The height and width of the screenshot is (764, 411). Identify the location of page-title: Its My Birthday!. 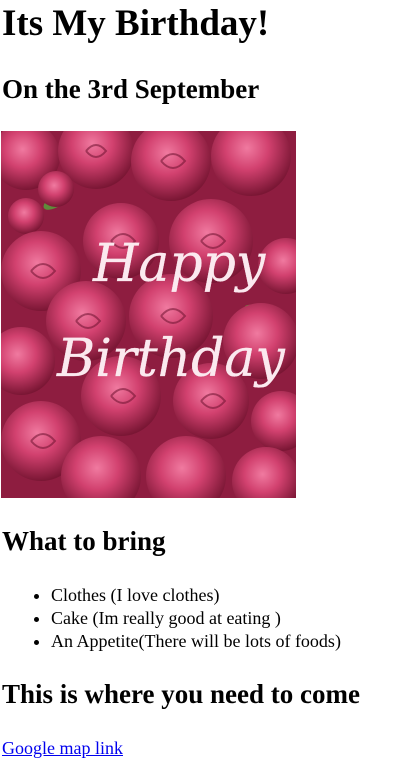
(136, 23).